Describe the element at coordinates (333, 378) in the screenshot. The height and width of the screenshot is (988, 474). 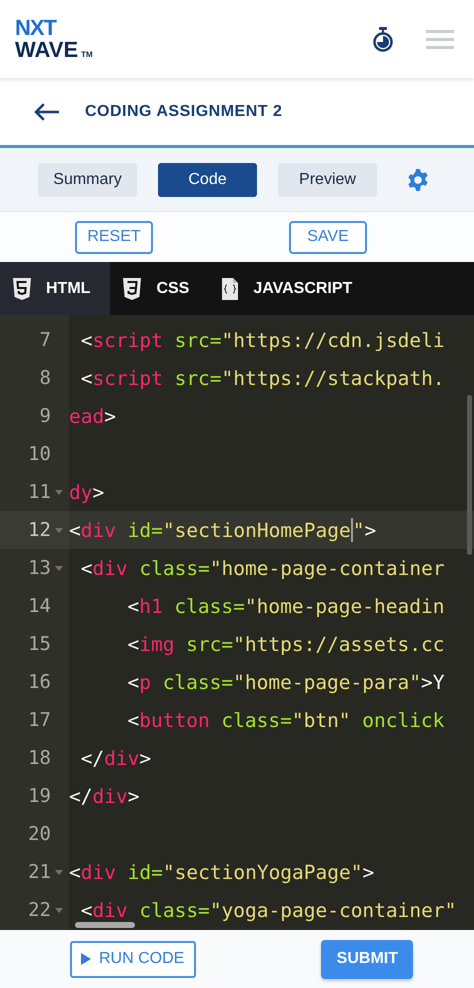
I see `code-string: "https://stackpath.` at that location.